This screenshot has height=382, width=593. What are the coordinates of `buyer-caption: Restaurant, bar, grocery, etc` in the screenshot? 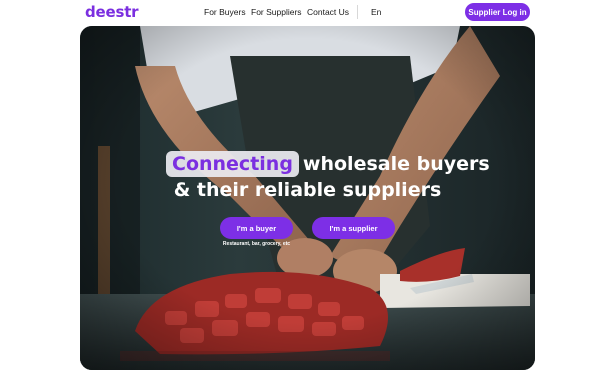 It's located at (256, 244).